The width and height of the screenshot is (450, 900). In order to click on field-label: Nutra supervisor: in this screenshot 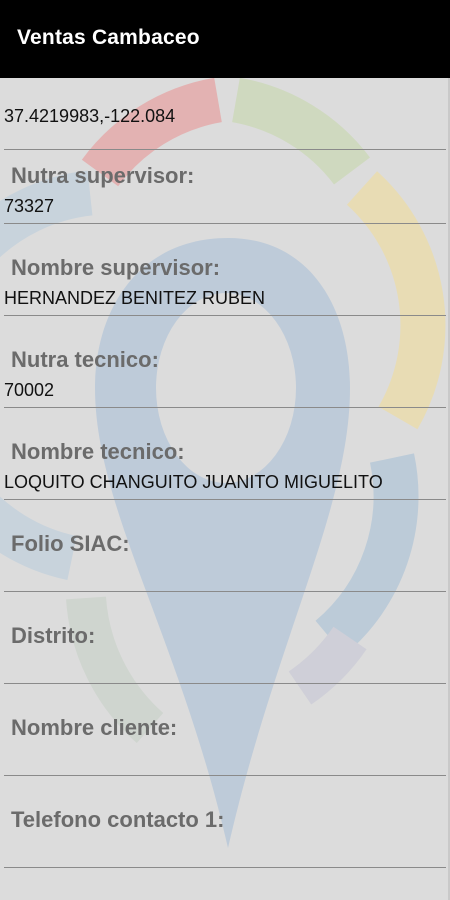, I will do `click(103, 175)`.